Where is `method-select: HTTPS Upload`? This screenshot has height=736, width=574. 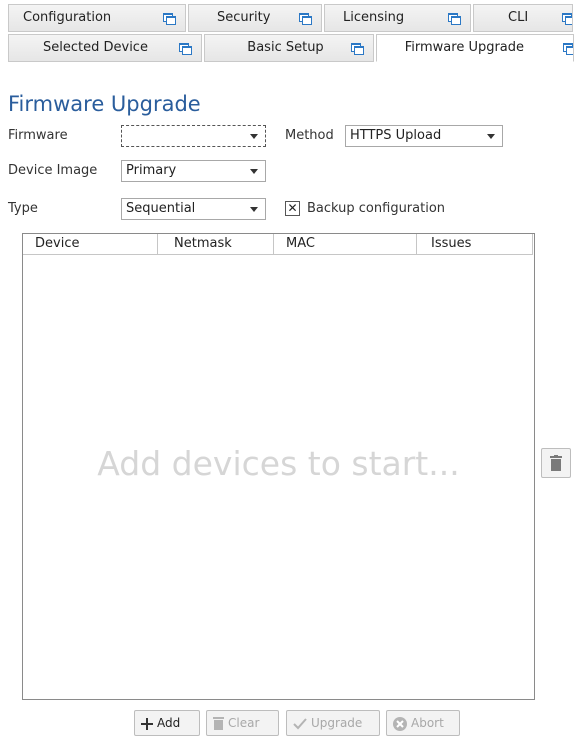
method-select: HTTPS Upload is located at coordinates (424, 136).